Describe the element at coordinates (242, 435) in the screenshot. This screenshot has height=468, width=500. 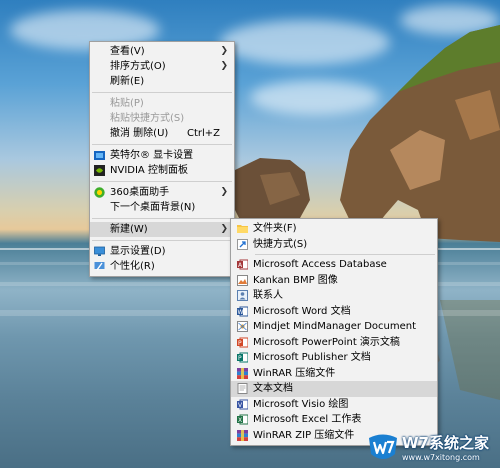
I see `winrar-zip-icon` at that location.